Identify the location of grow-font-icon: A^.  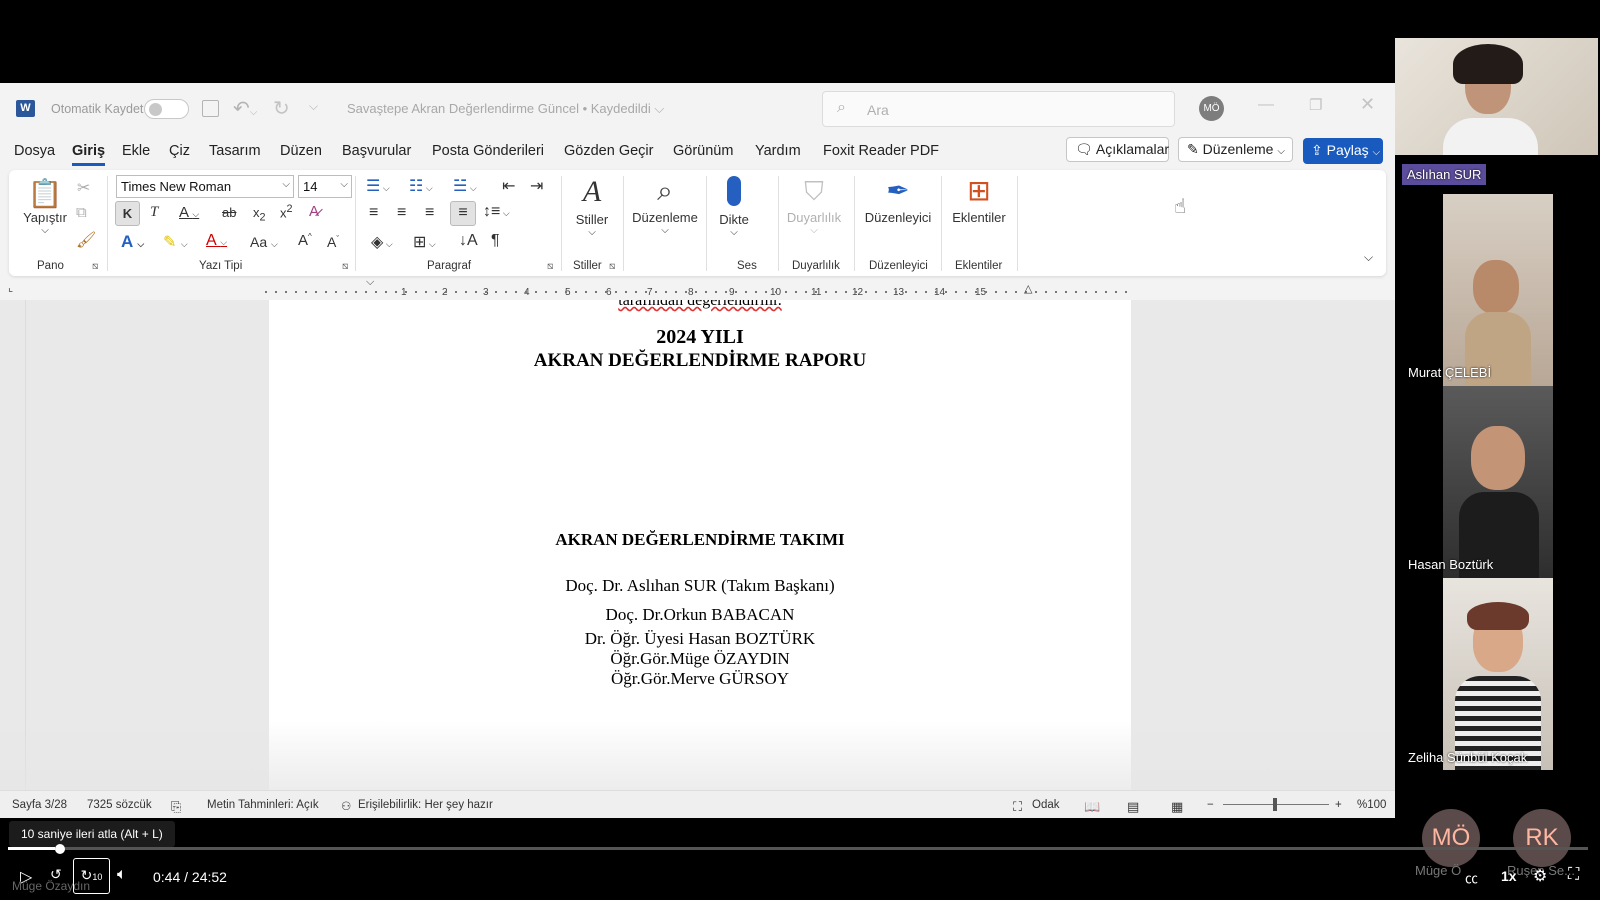
(305, 240).